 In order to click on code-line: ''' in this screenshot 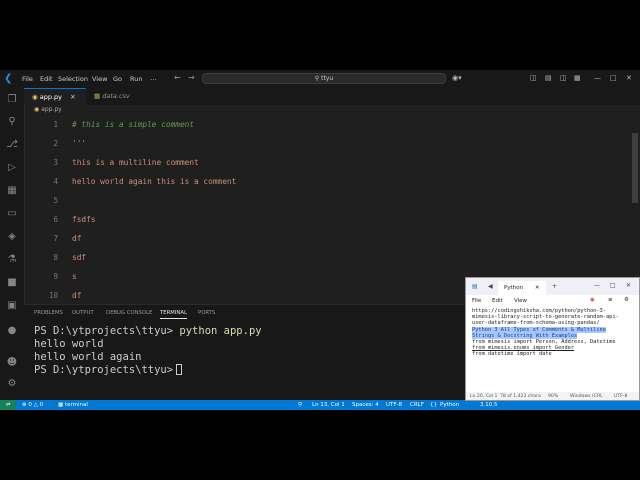, I will do `click(79, 143)`.